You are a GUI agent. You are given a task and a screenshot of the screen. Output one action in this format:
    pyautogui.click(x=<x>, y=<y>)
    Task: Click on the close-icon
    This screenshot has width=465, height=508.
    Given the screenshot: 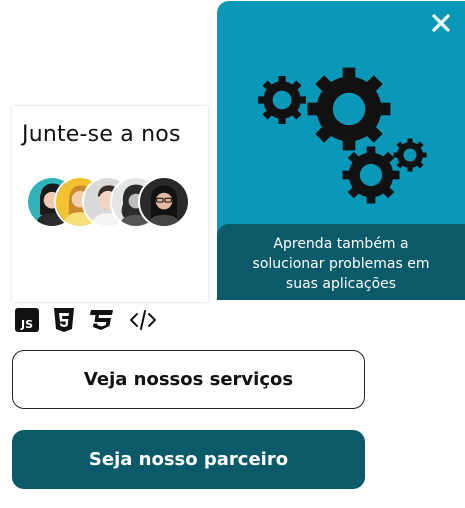 What is the action you would take?
    pyautogui.click(x=441, y=23)
    